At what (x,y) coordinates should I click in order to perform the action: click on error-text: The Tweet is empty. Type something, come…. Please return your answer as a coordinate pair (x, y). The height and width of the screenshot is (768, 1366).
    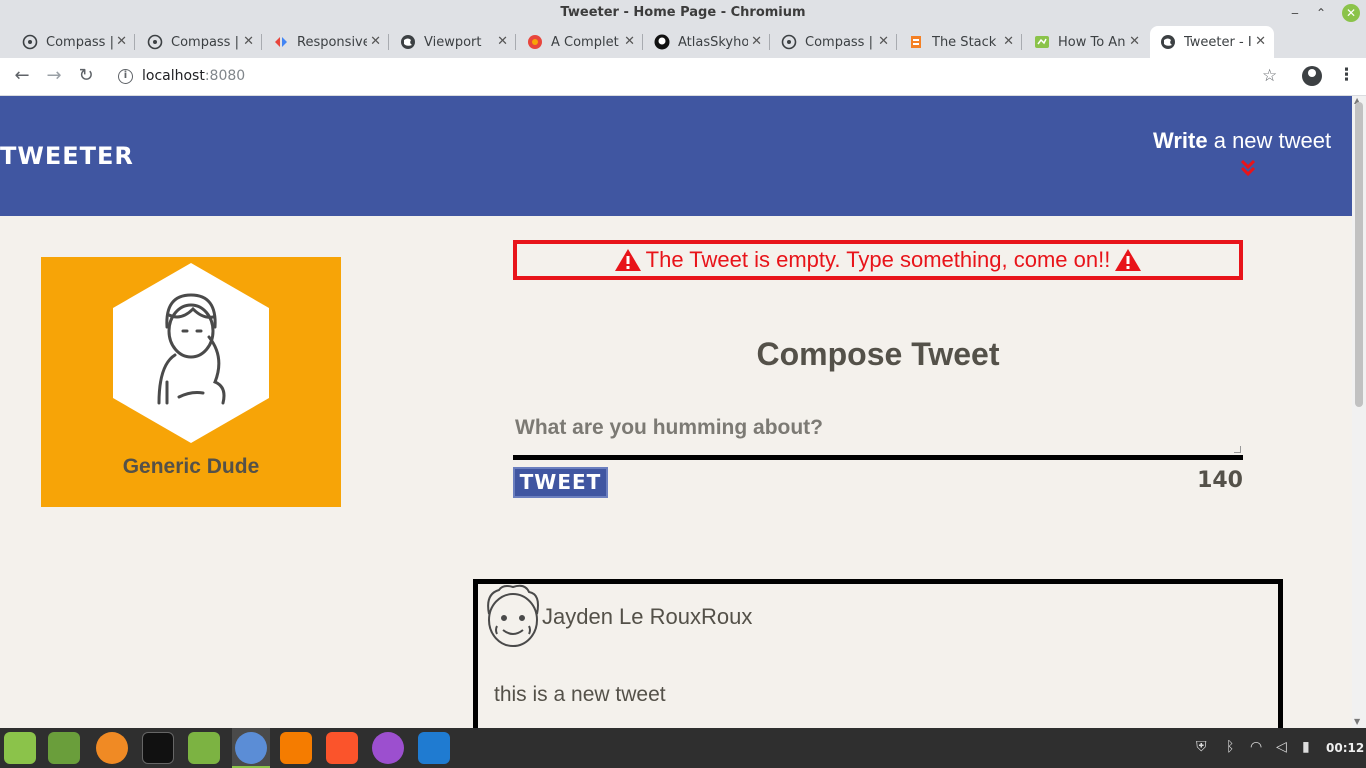
    Looking at the image, I should click on (878, 259).